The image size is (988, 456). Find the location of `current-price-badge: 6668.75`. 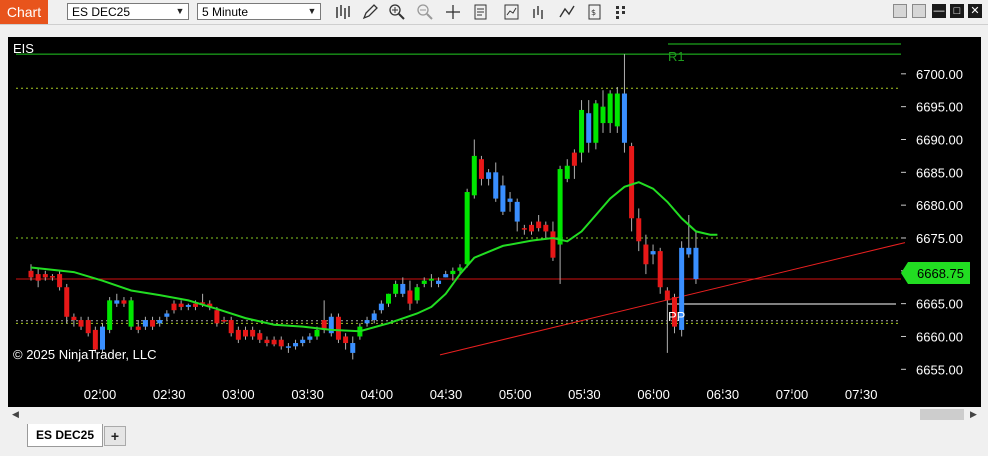

current-price-badge: 6668.75 is located at coordinates (935, 273).